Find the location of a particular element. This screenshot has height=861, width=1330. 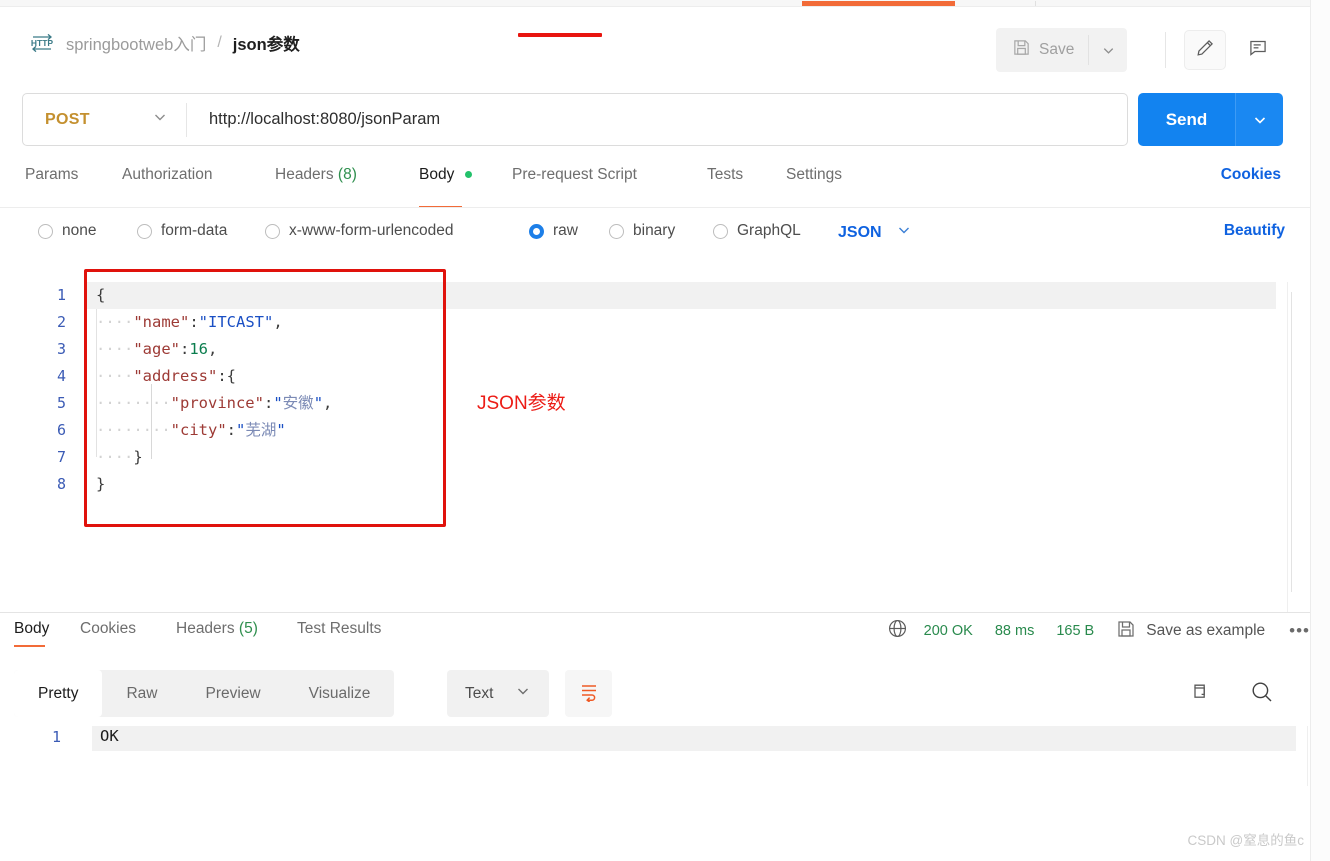

code-token: 16 is located at coordinates (199, 349).